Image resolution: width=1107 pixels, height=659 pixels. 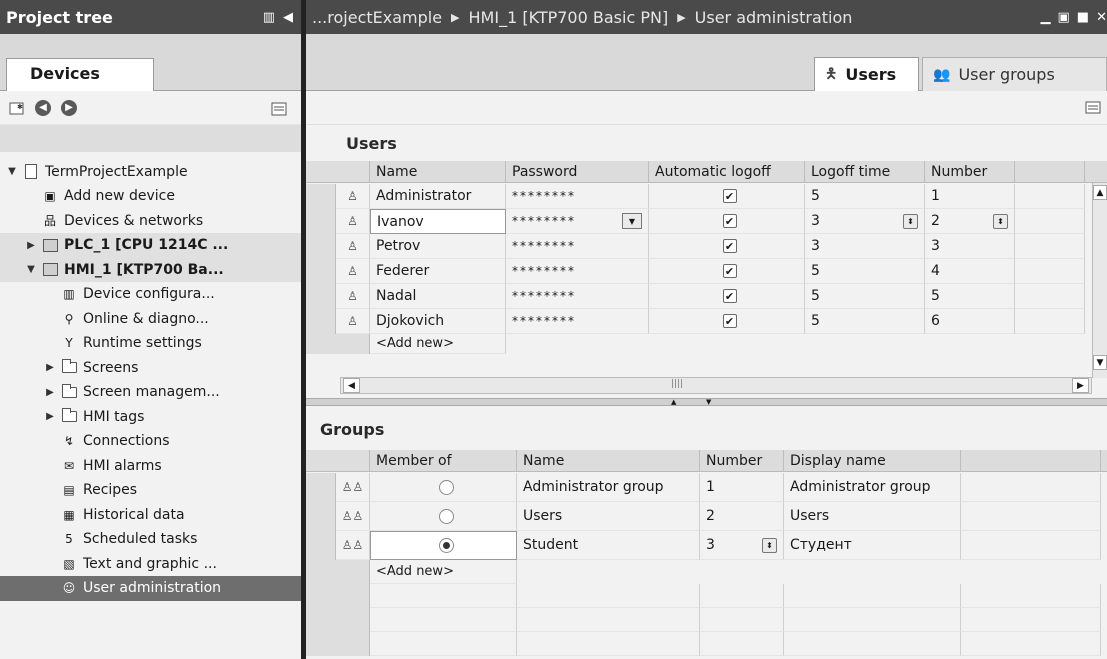 What do you see at coordinates (43, 108) in the screenshot?
I see `back-icon: ◀` at bounding box center [43, 108].